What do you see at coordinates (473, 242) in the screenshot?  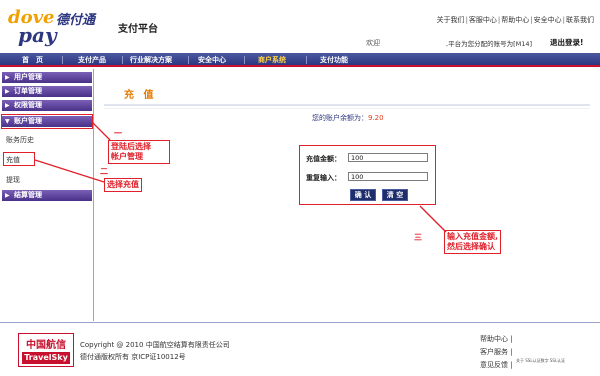 I see `annotation-step3: 输入充值金额, 然后选择确认` at bounding box center [473, 242].